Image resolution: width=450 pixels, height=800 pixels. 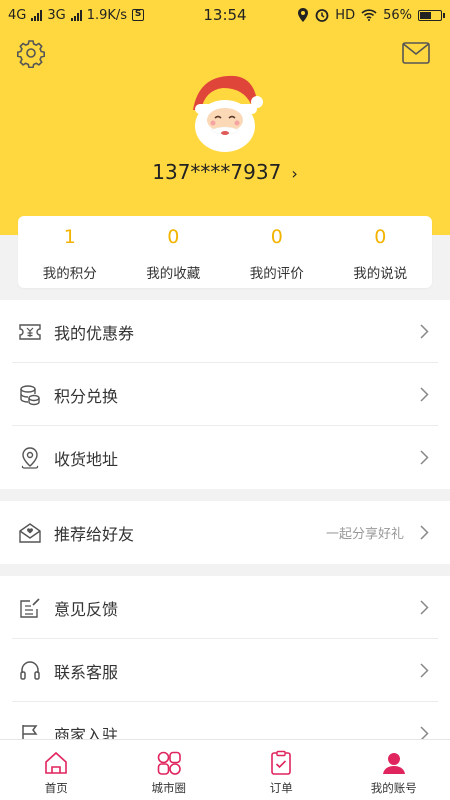 What do you see at coordinates (94, 333) in the screenshot?
I see `menu-label: 我的优惠券` at bounding box center [94, 333].